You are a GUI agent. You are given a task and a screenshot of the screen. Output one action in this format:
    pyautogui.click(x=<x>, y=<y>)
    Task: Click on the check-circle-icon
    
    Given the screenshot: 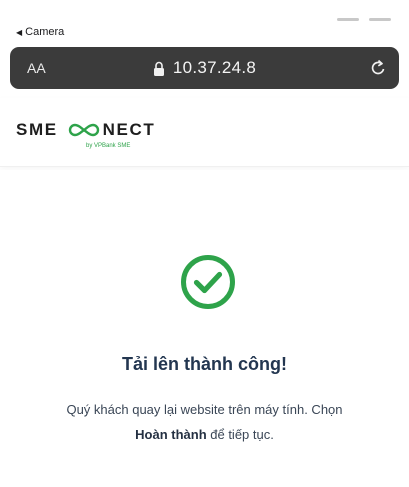 What is the action you would take?
    pyautogui.click(x=208, y=282)
    